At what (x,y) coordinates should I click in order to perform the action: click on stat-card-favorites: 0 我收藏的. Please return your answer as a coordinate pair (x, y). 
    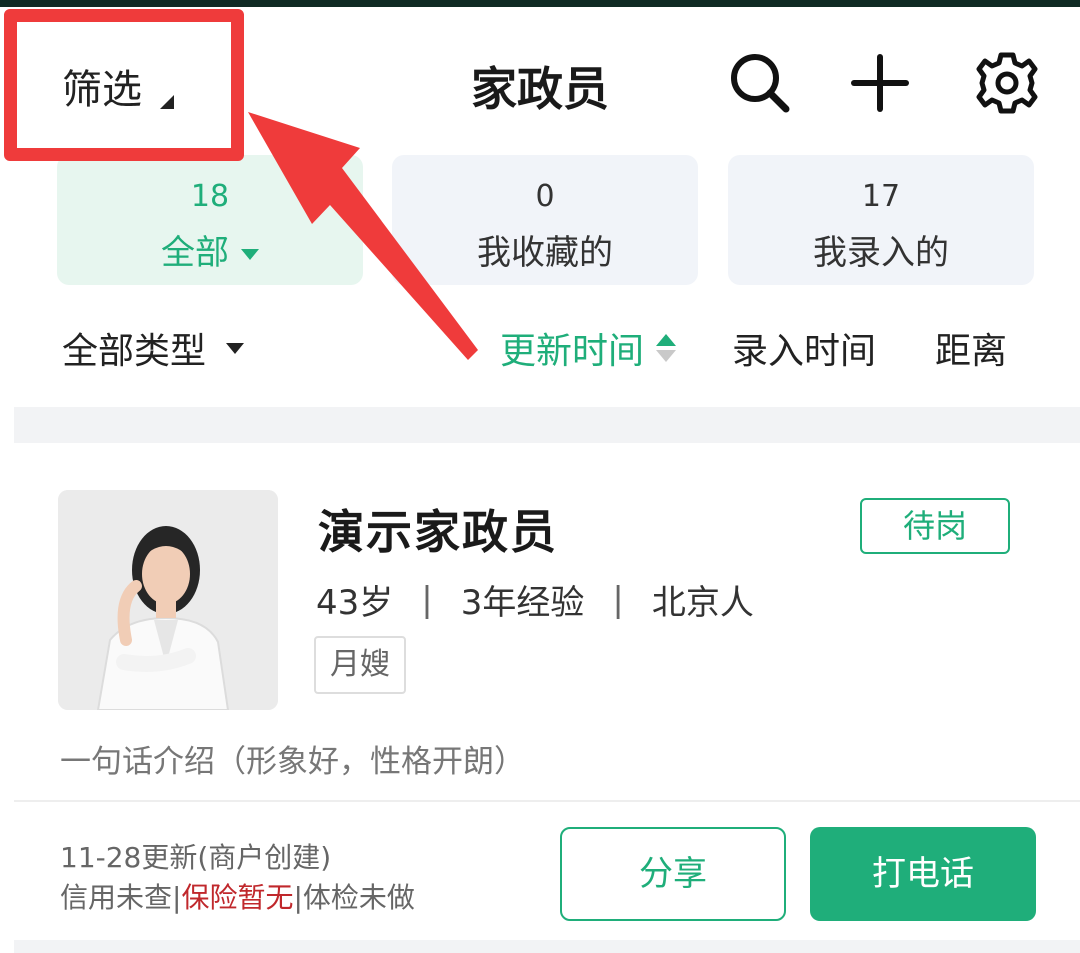
    Looking at the image, I should click on (545, 220).